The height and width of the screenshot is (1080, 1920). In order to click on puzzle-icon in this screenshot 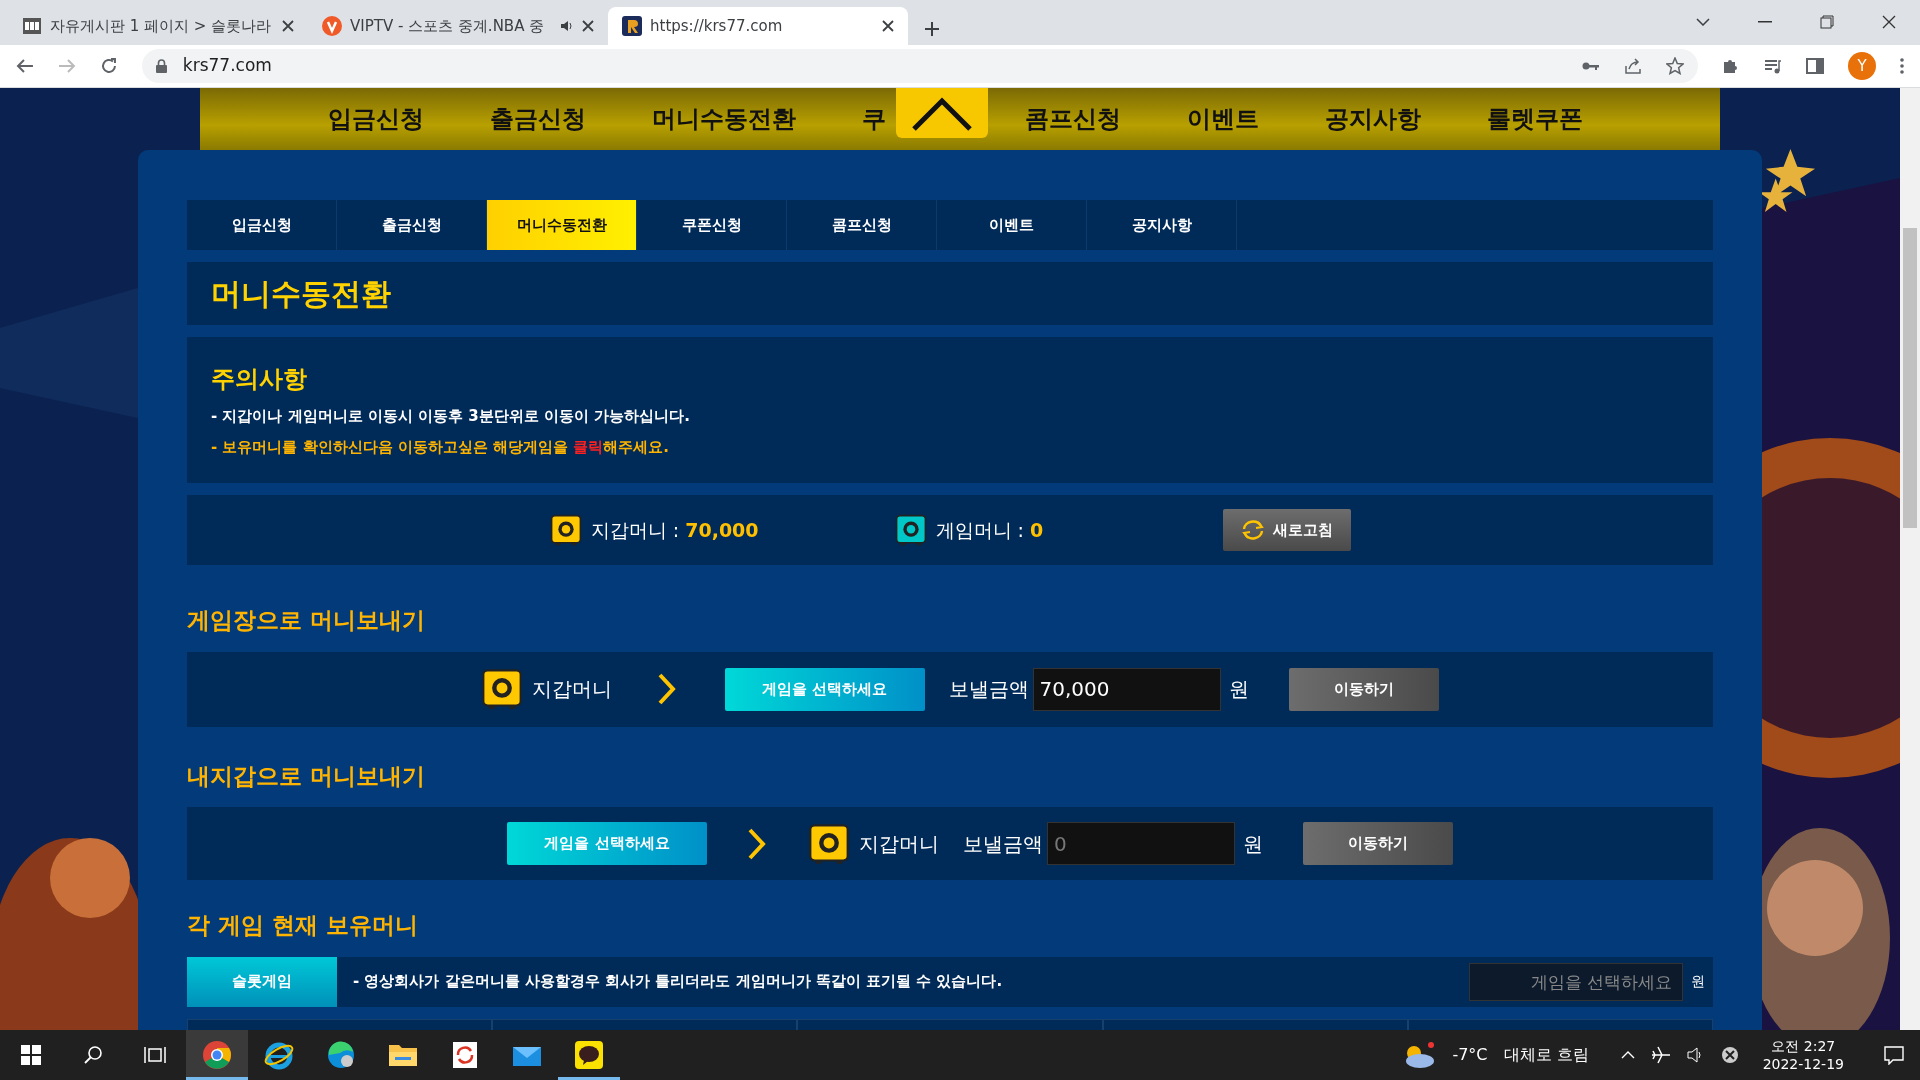, I will do `click(1731, 66)`.